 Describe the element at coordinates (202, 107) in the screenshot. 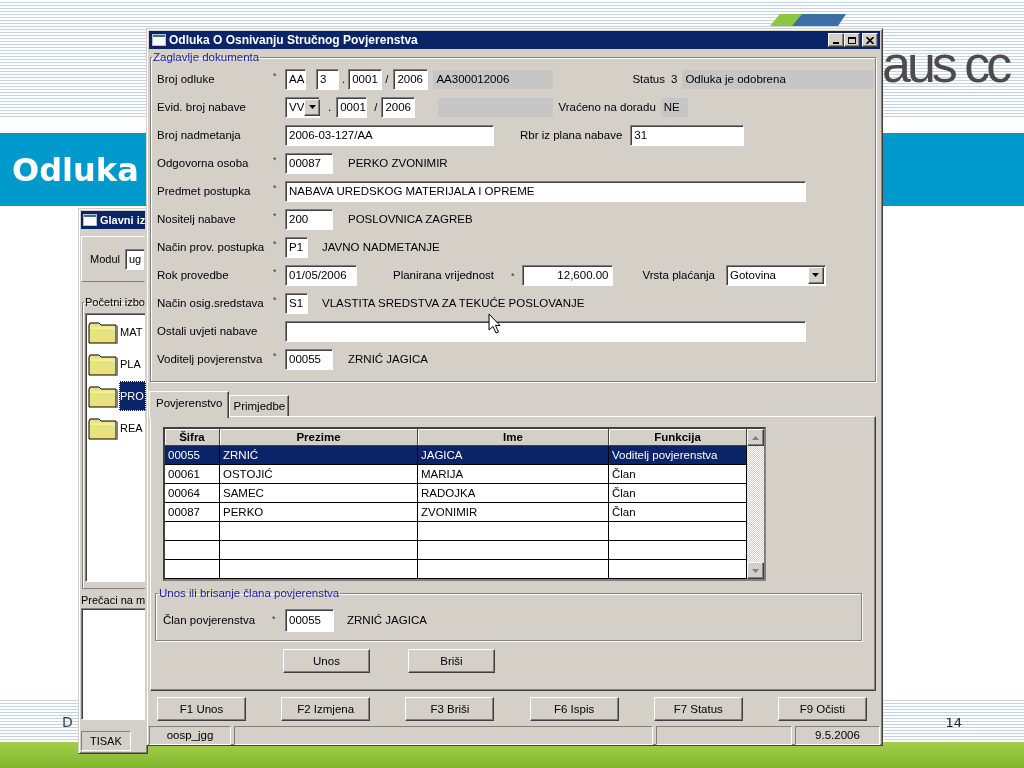

I see `field-label: Evid. broj nabave` at that location.